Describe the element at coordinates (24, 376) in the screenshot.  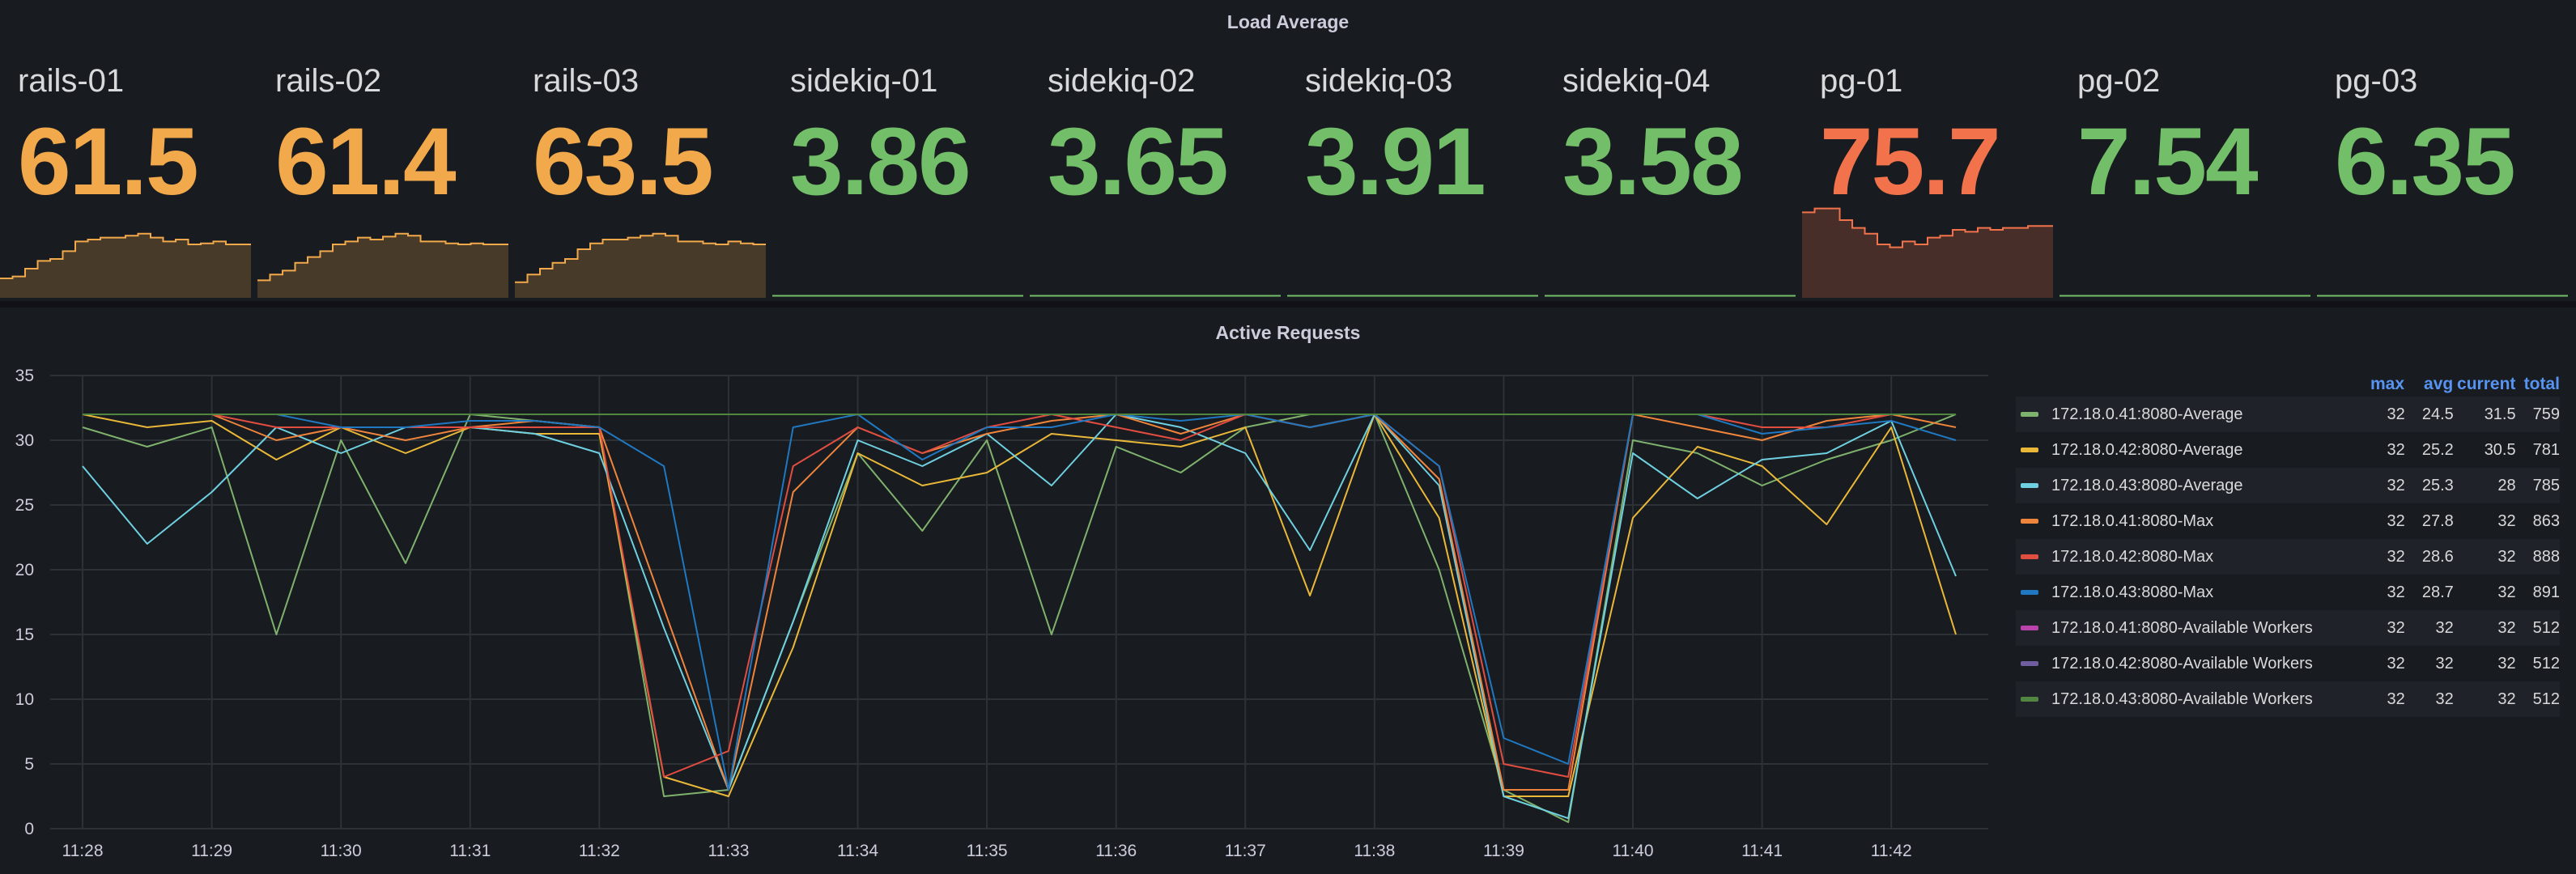
I see `y-tick-label: 35` at that location.